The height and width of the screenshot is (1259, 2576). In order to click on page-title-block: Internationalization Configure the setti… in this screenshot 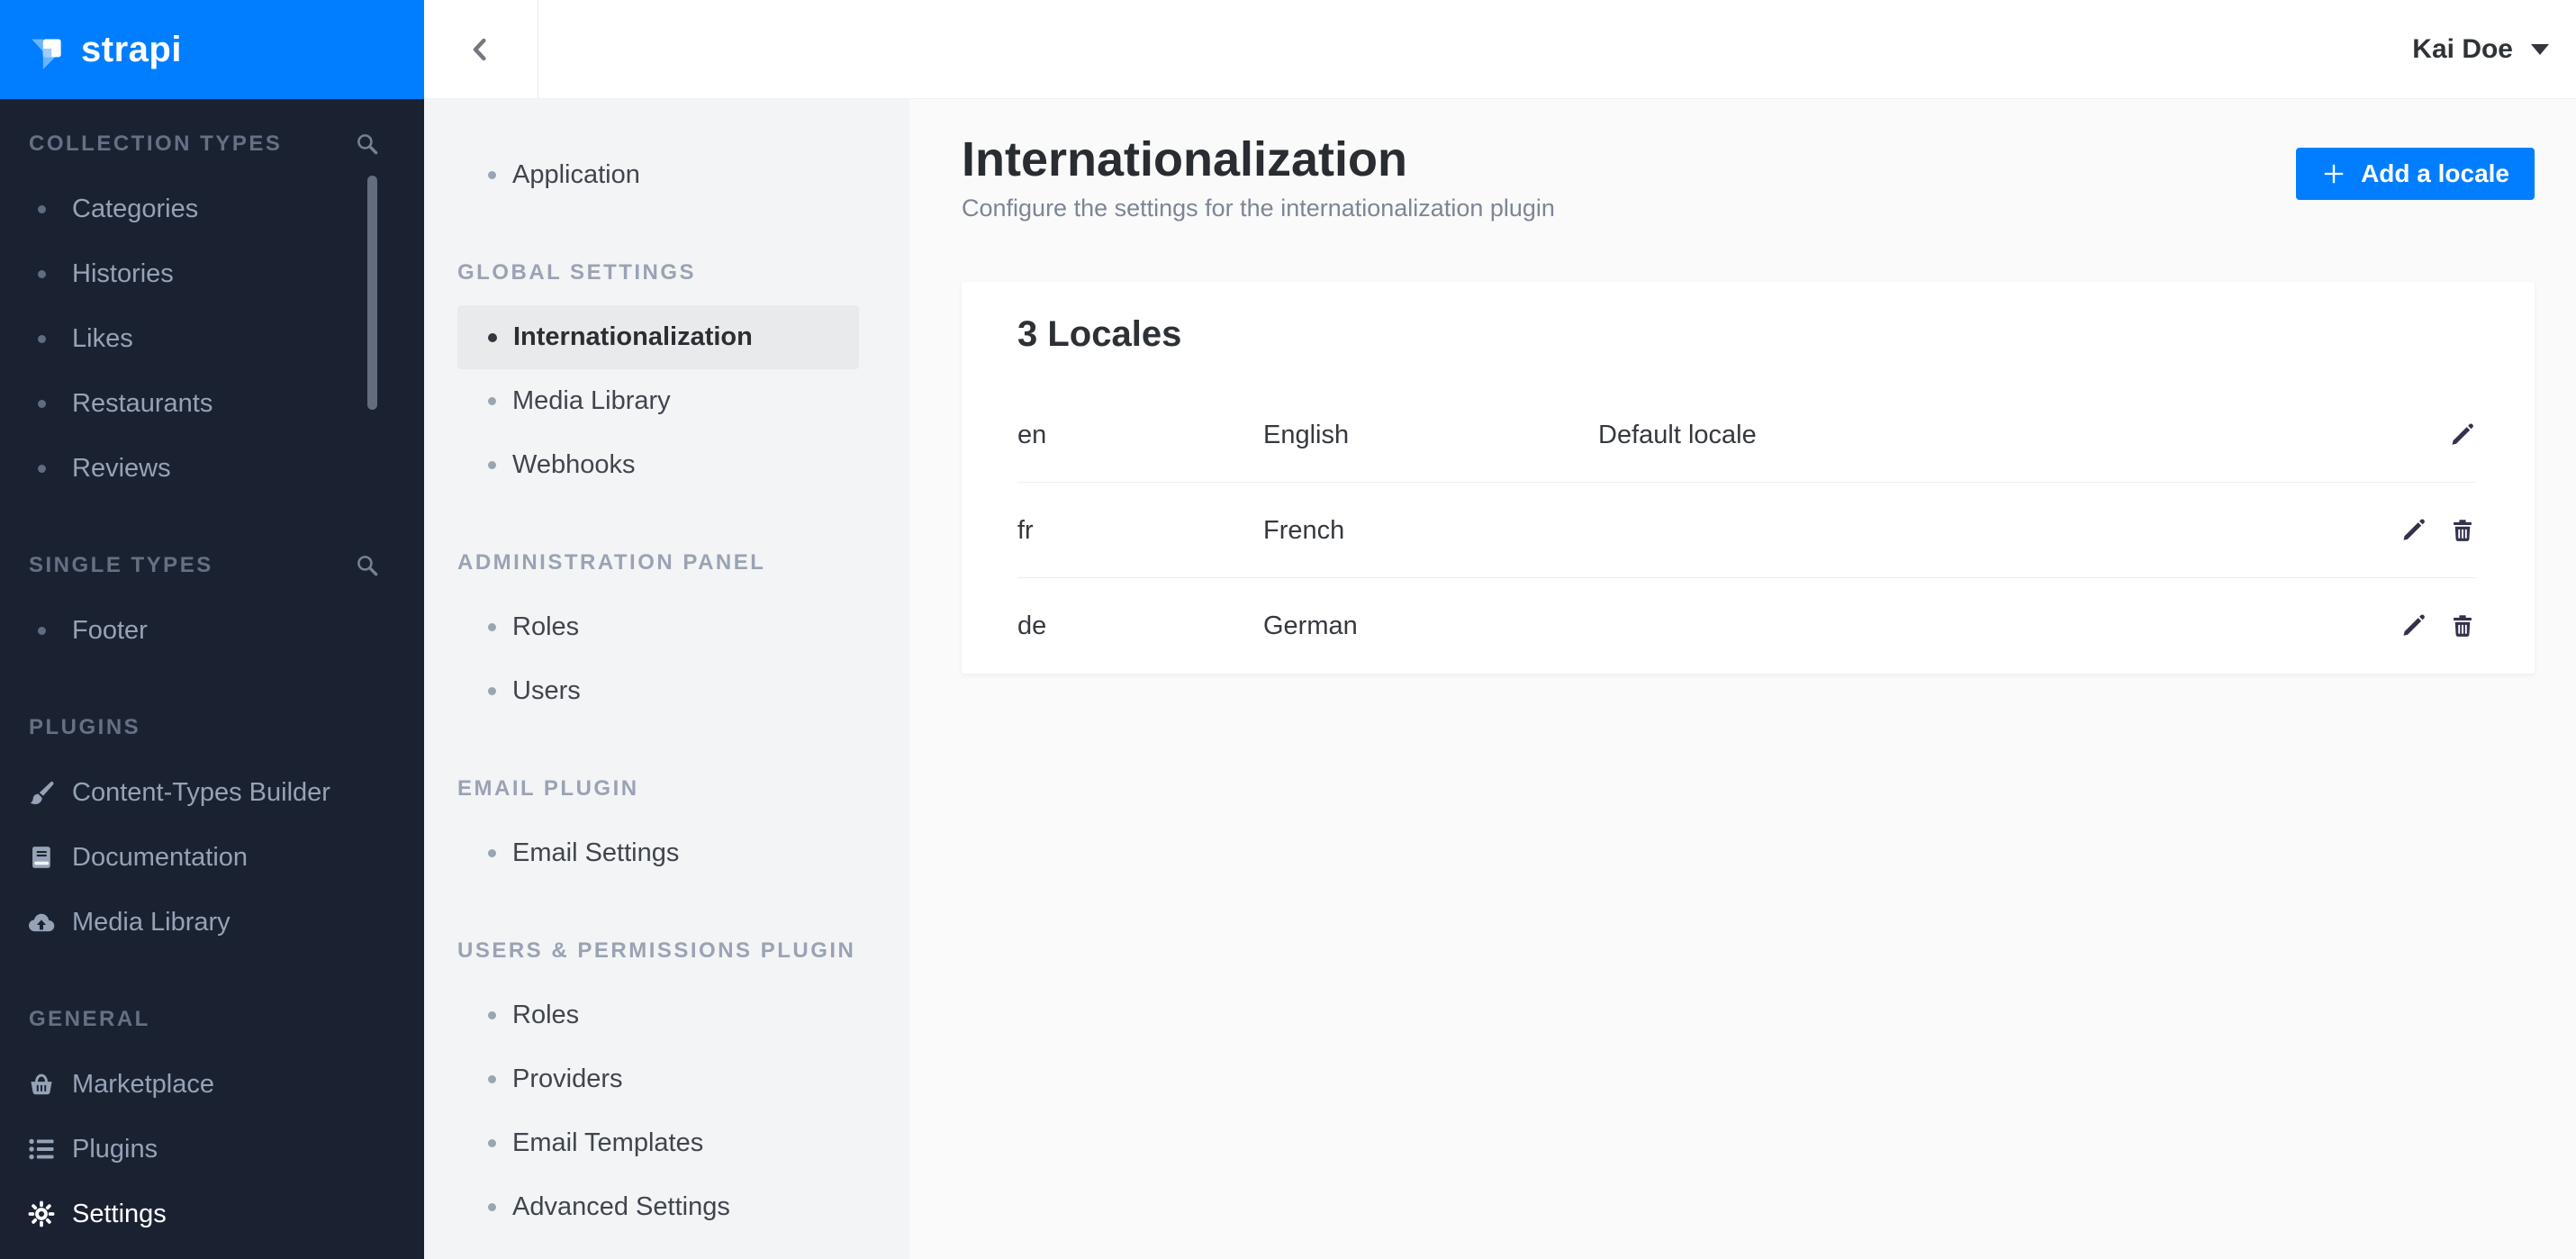, I will do `click(1258, 176)`.